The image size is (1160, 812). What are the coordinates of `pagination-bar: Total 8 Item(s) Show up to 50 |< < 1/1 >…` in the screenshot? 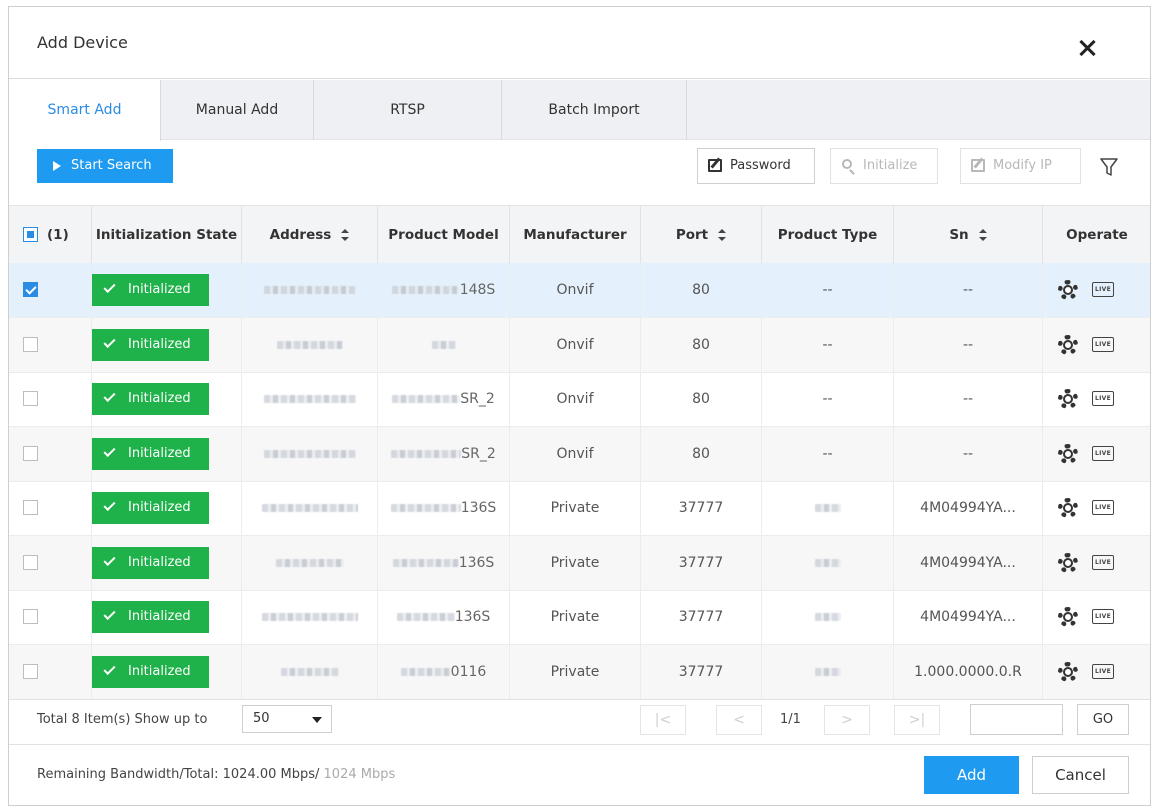 It's located at (579, 721).